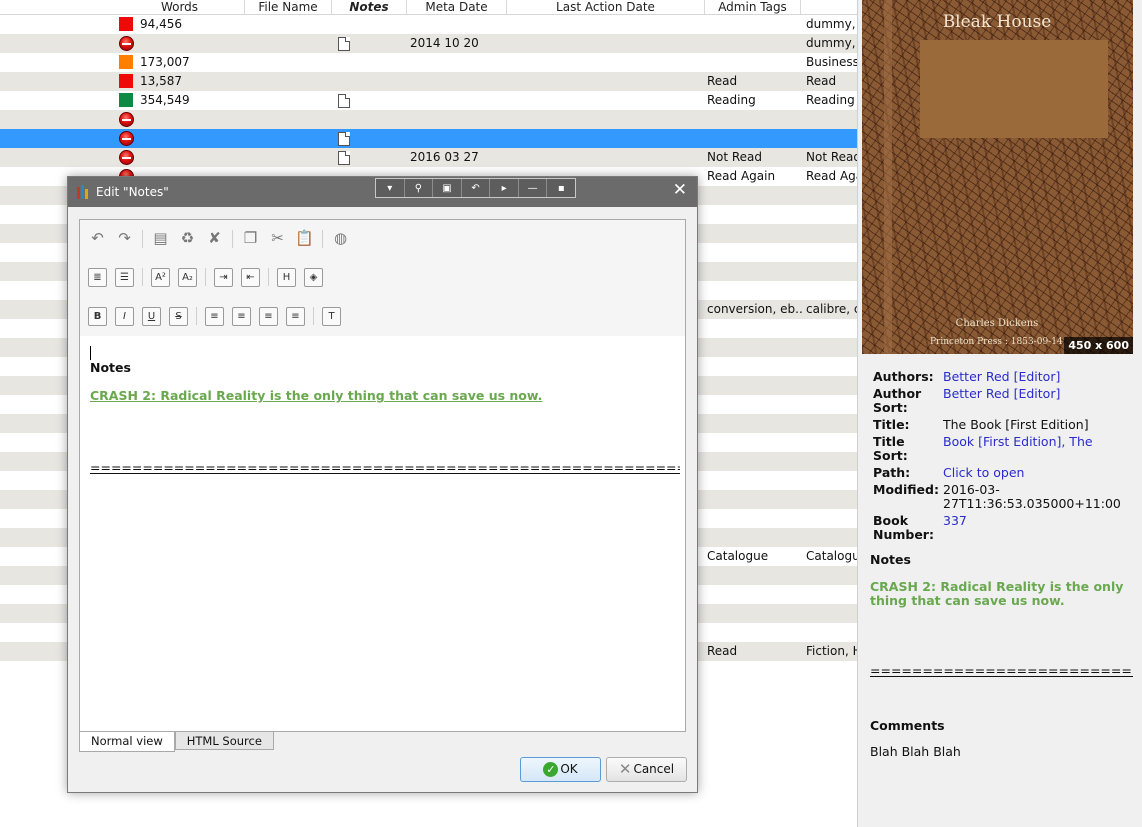  I want to click on editor-toolbar: ↶ ↷ ▤ ♻ ✘ ❐ ✂ 📋 ◍ ≣ ☰ A² A₂ ⇥ ⇤ H ◈ B I U S ≡ ≡ ≡ ≡ T, so click(382, 278).